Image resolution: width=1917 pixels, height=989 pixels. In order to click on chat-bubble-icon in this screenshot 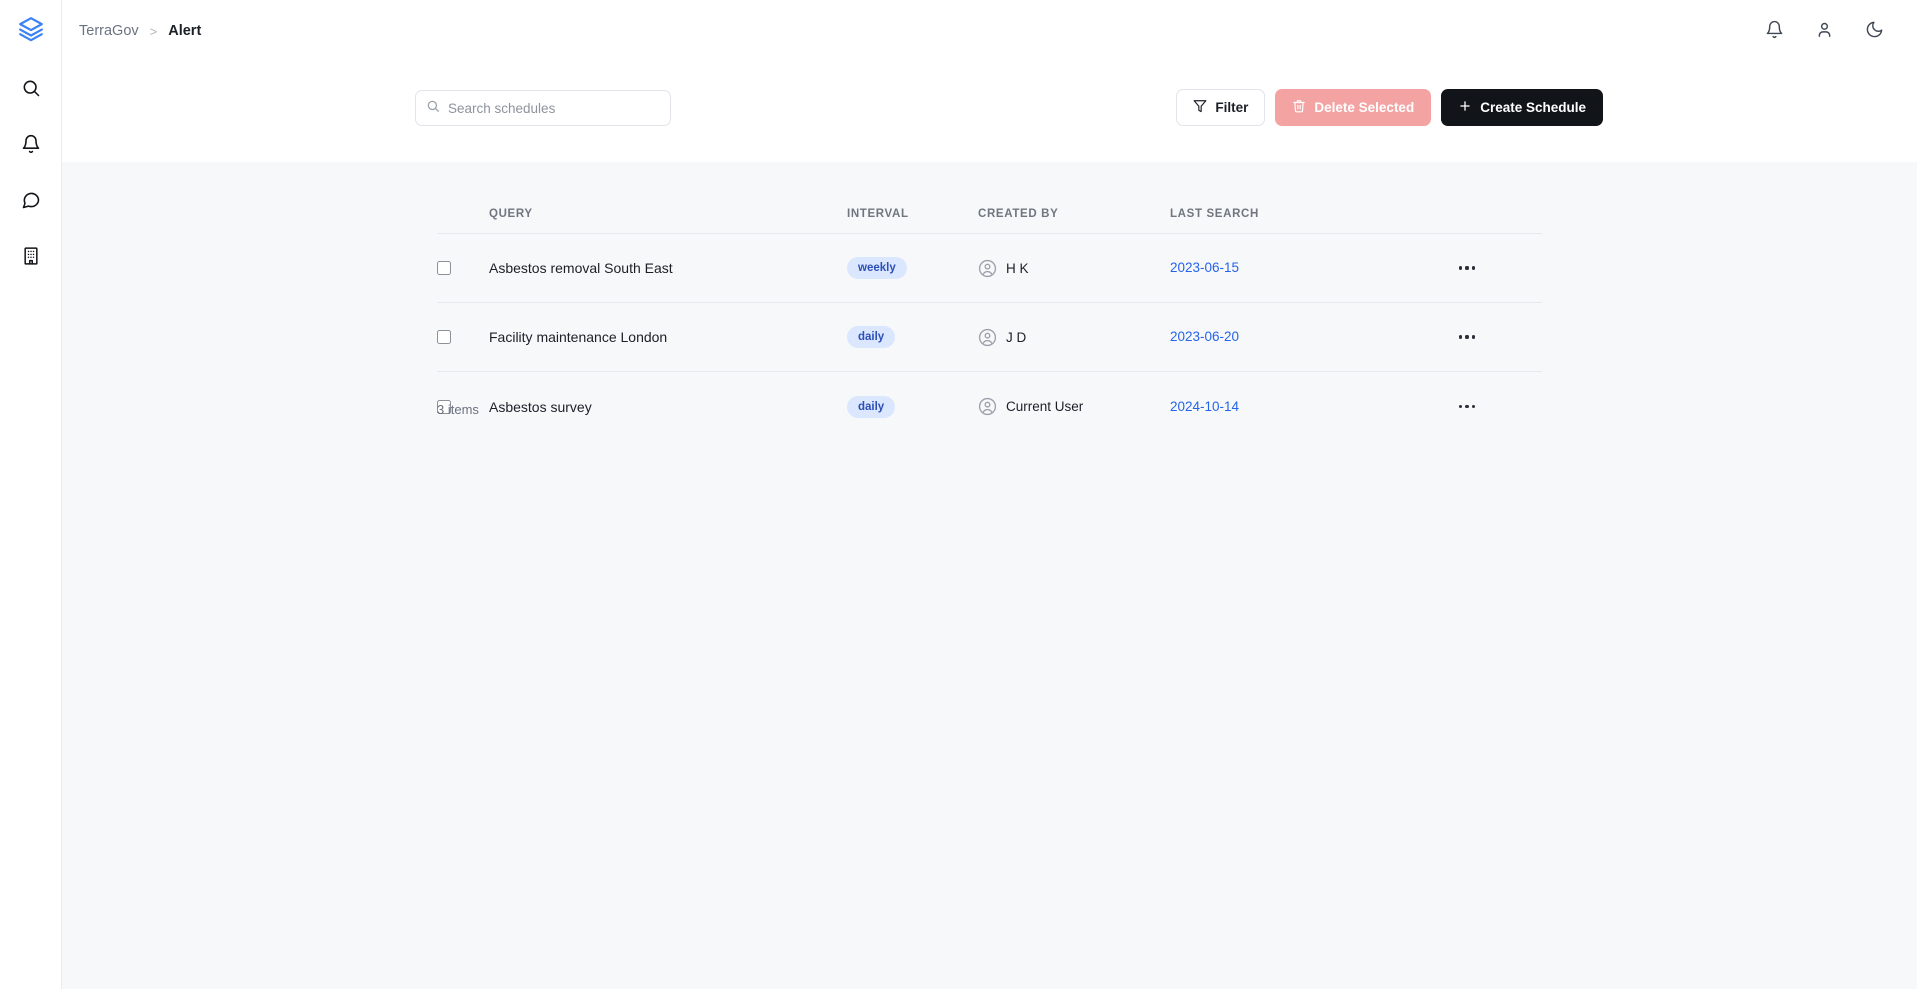, I will do `click(31, 202)`.